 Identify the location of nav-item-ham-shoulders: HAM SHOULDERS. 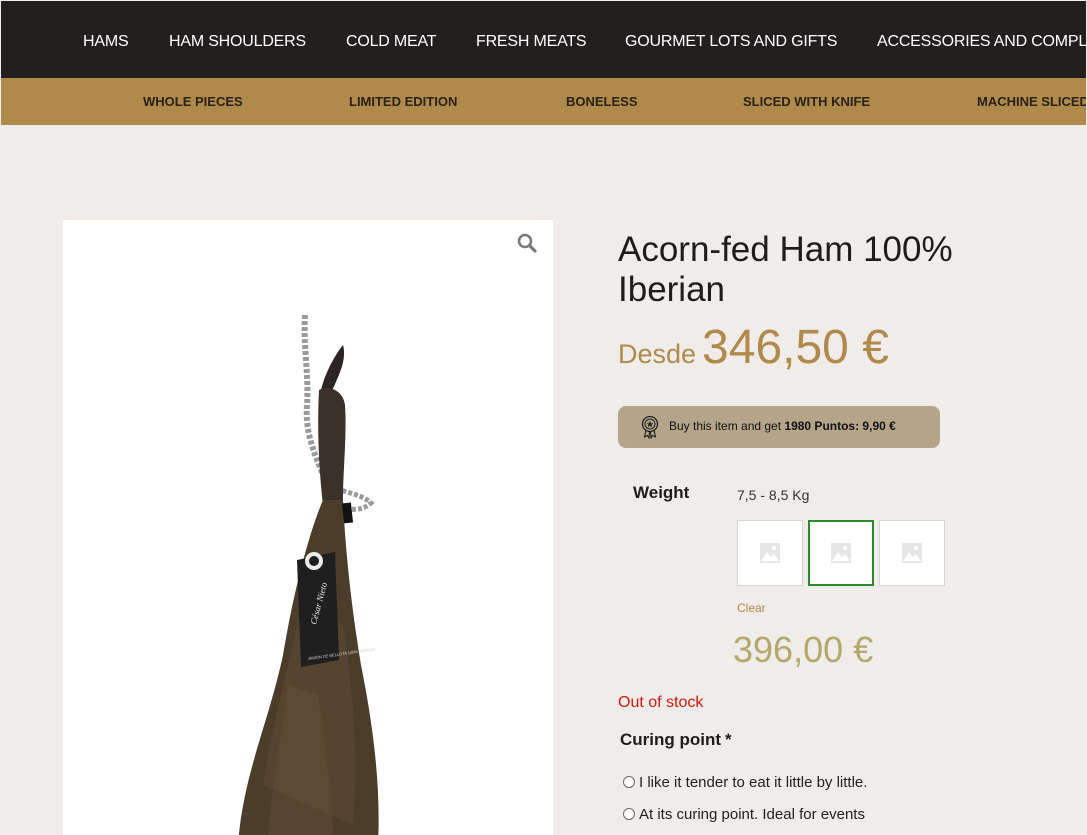
(237, 39).